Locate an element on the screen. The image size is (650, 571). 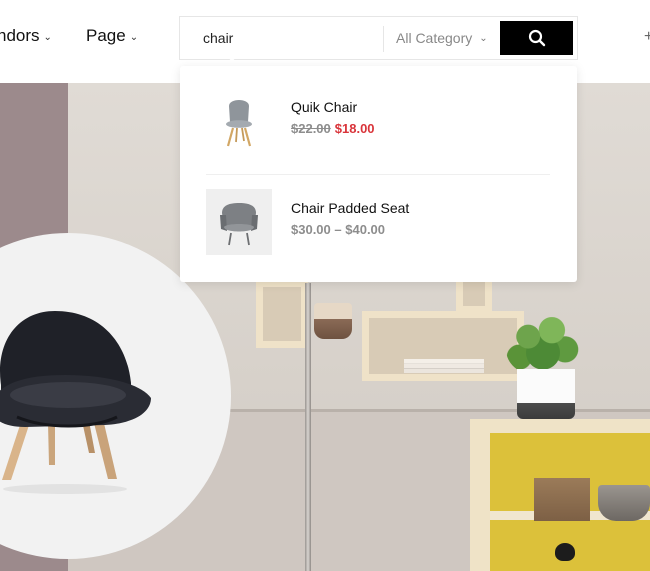
category-select: All Category ⌄ is located at coordinates (442, 38).